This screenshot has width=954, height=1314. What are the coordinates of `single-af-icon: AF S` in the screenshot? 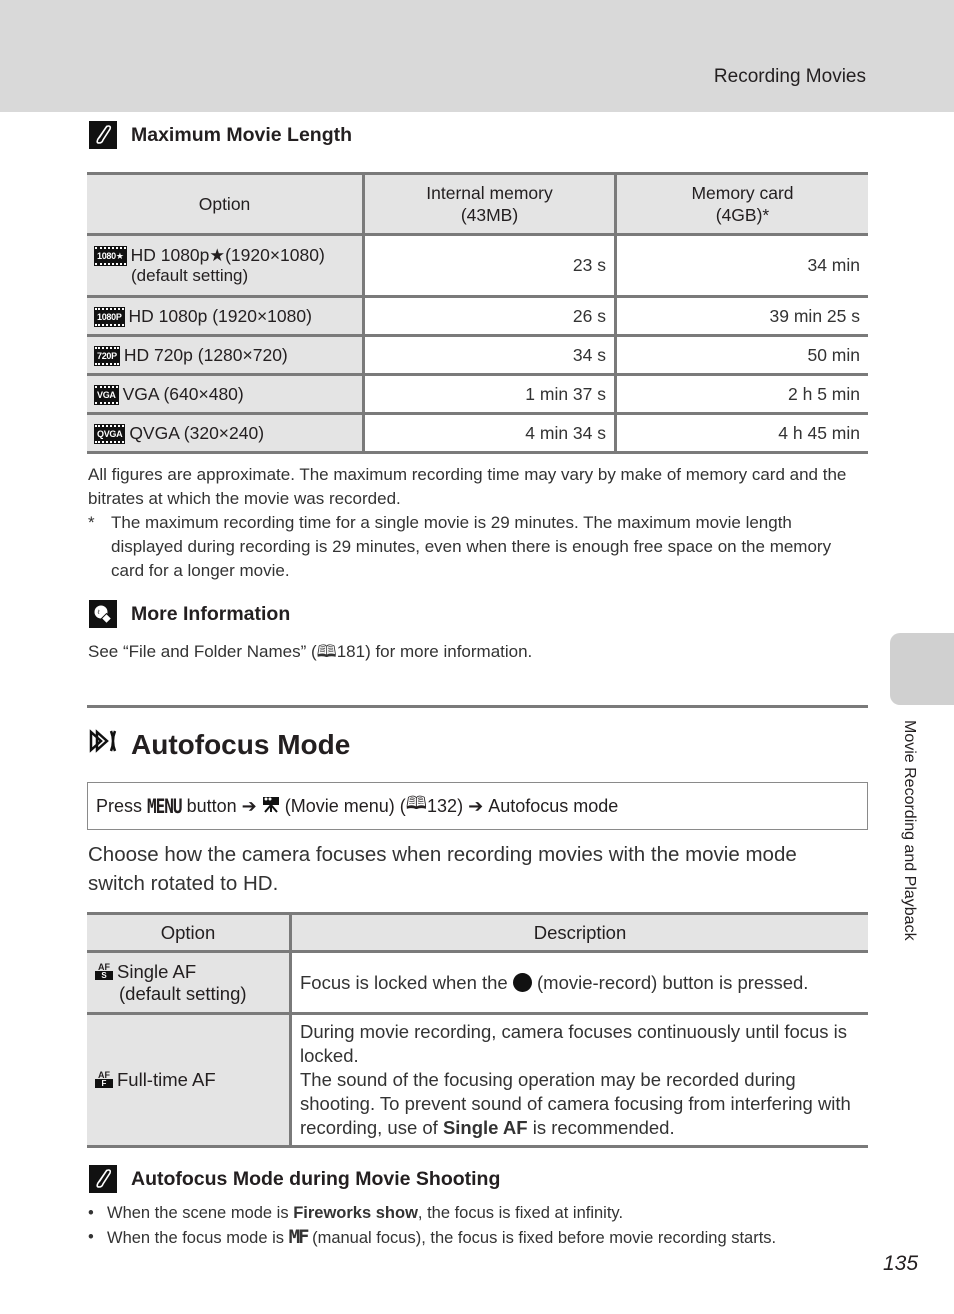 It's located at (104, 971).